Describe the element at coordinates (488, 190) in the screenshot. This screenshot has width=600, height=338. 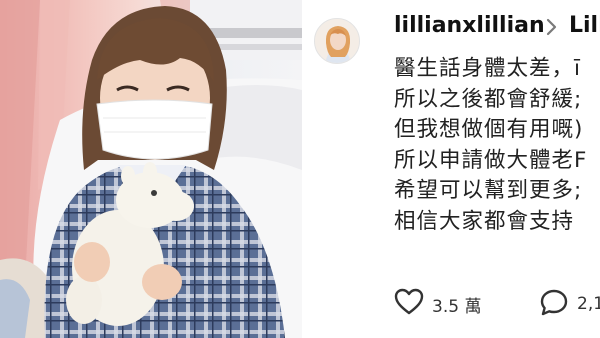
I see `caption-line: 希望可以幫到更多;` at that location.